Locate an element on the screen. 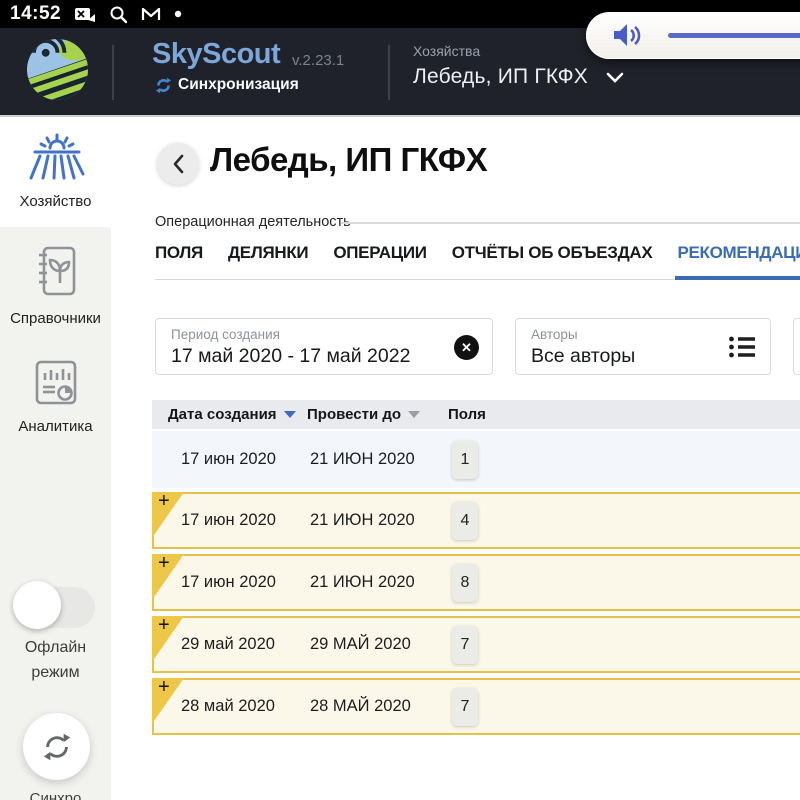 The width and height of the screenshot is (800, 800). table-row: 17 июн 2020 21 ИЮН 2020 8 + is located at coordinates (476, 582).